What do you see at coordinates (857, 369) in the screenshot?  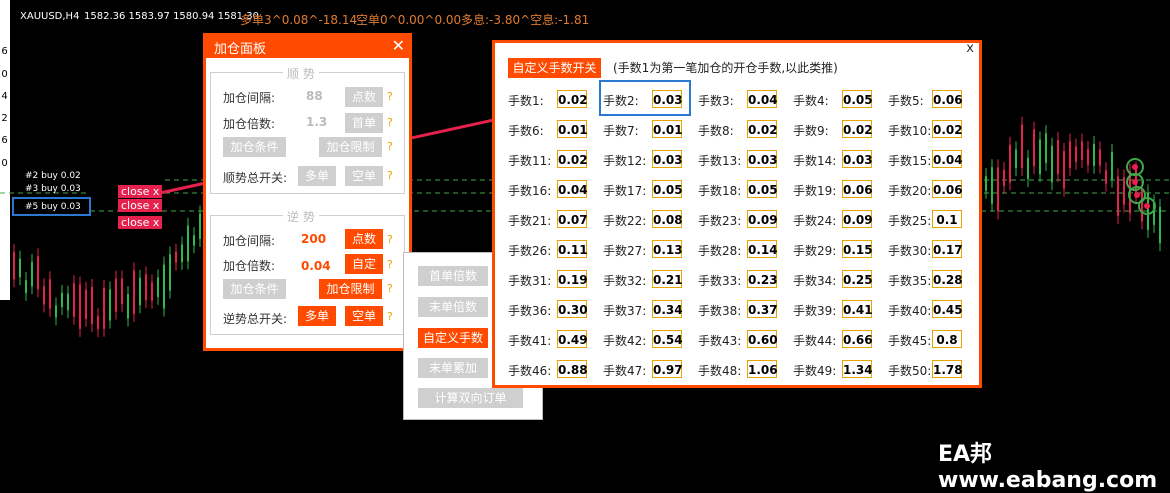 I see `lot-input: 1.34` at bounding box center [857, 369].